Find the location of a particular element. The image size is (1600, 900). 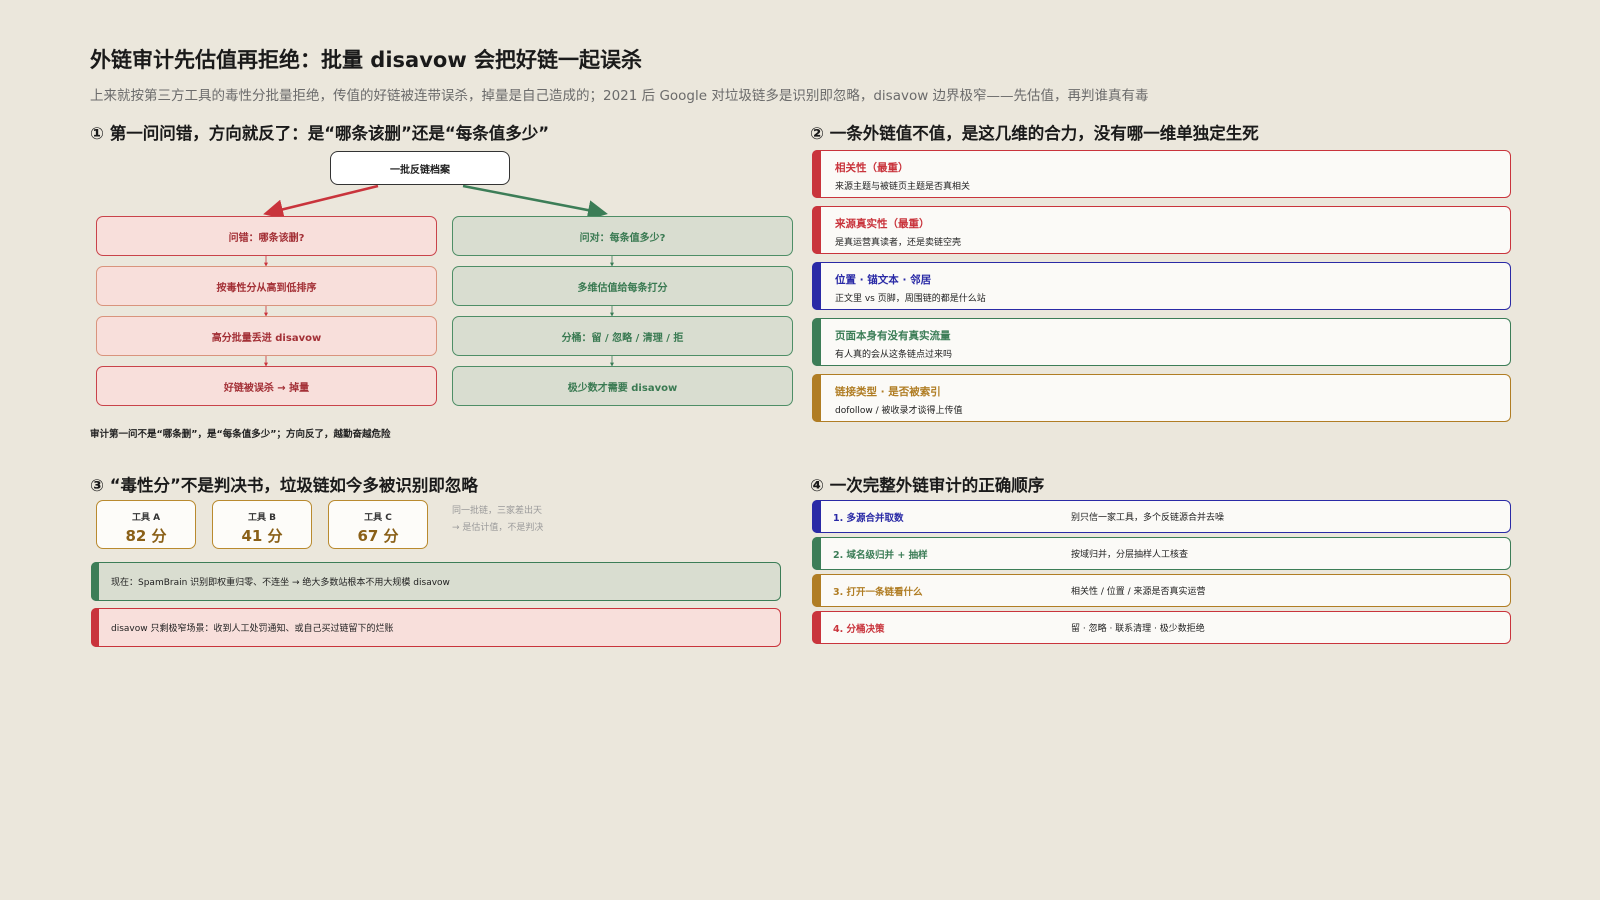

right-step-4: 极少数才需要 disavow is located at coordinates (622, 386).